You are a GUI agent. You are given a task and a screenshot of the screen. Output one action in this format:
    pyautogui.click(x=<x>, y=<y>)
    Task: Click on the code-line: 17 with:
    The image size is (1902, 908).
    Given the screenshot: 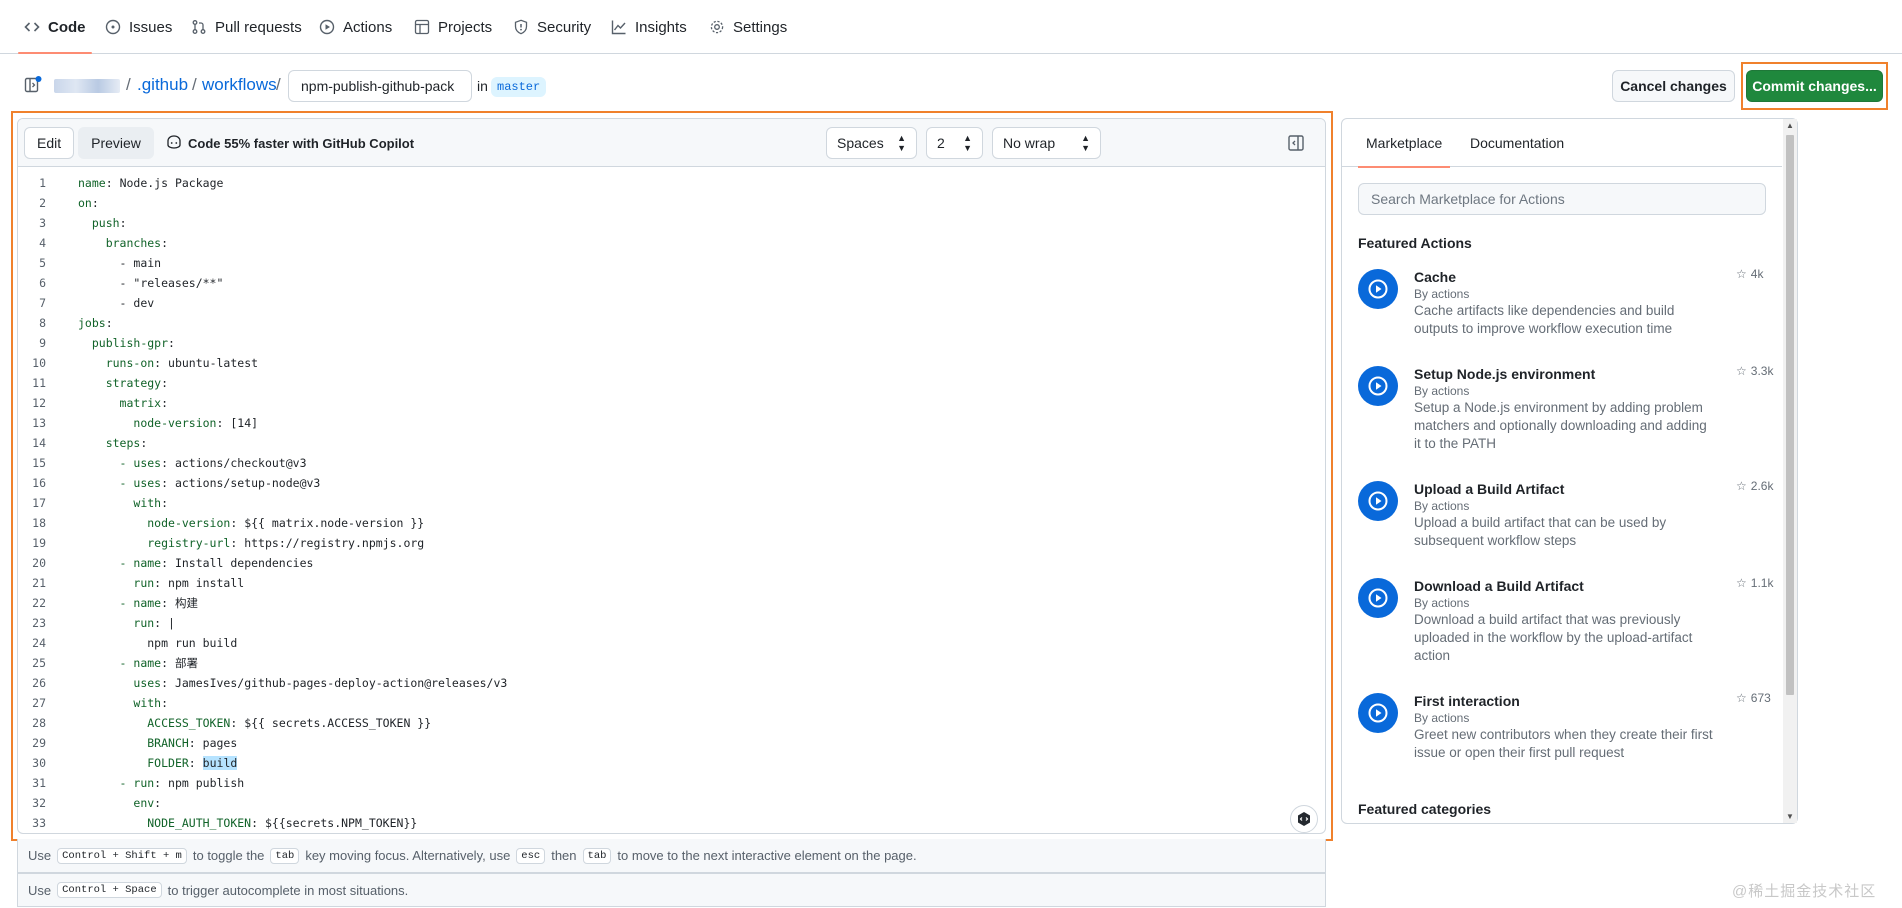 What is the action you would take?
    pyautogui.click(x=671, y=503)
    